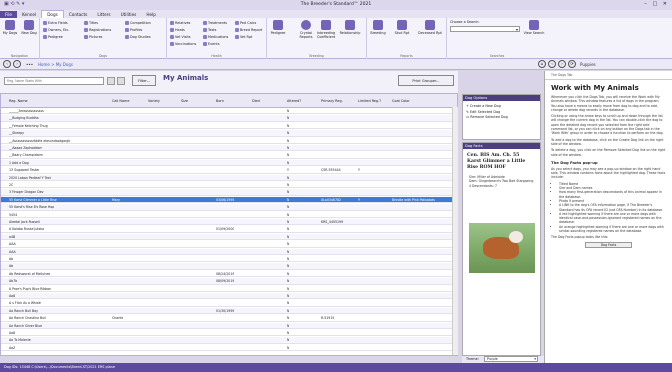 This screenshot has height=372, width=672. What do you see at coordinates (55, 64) in the screenshot?
I see `breadcrumb: Home > My Dogs` at bounding box center [55, 64].